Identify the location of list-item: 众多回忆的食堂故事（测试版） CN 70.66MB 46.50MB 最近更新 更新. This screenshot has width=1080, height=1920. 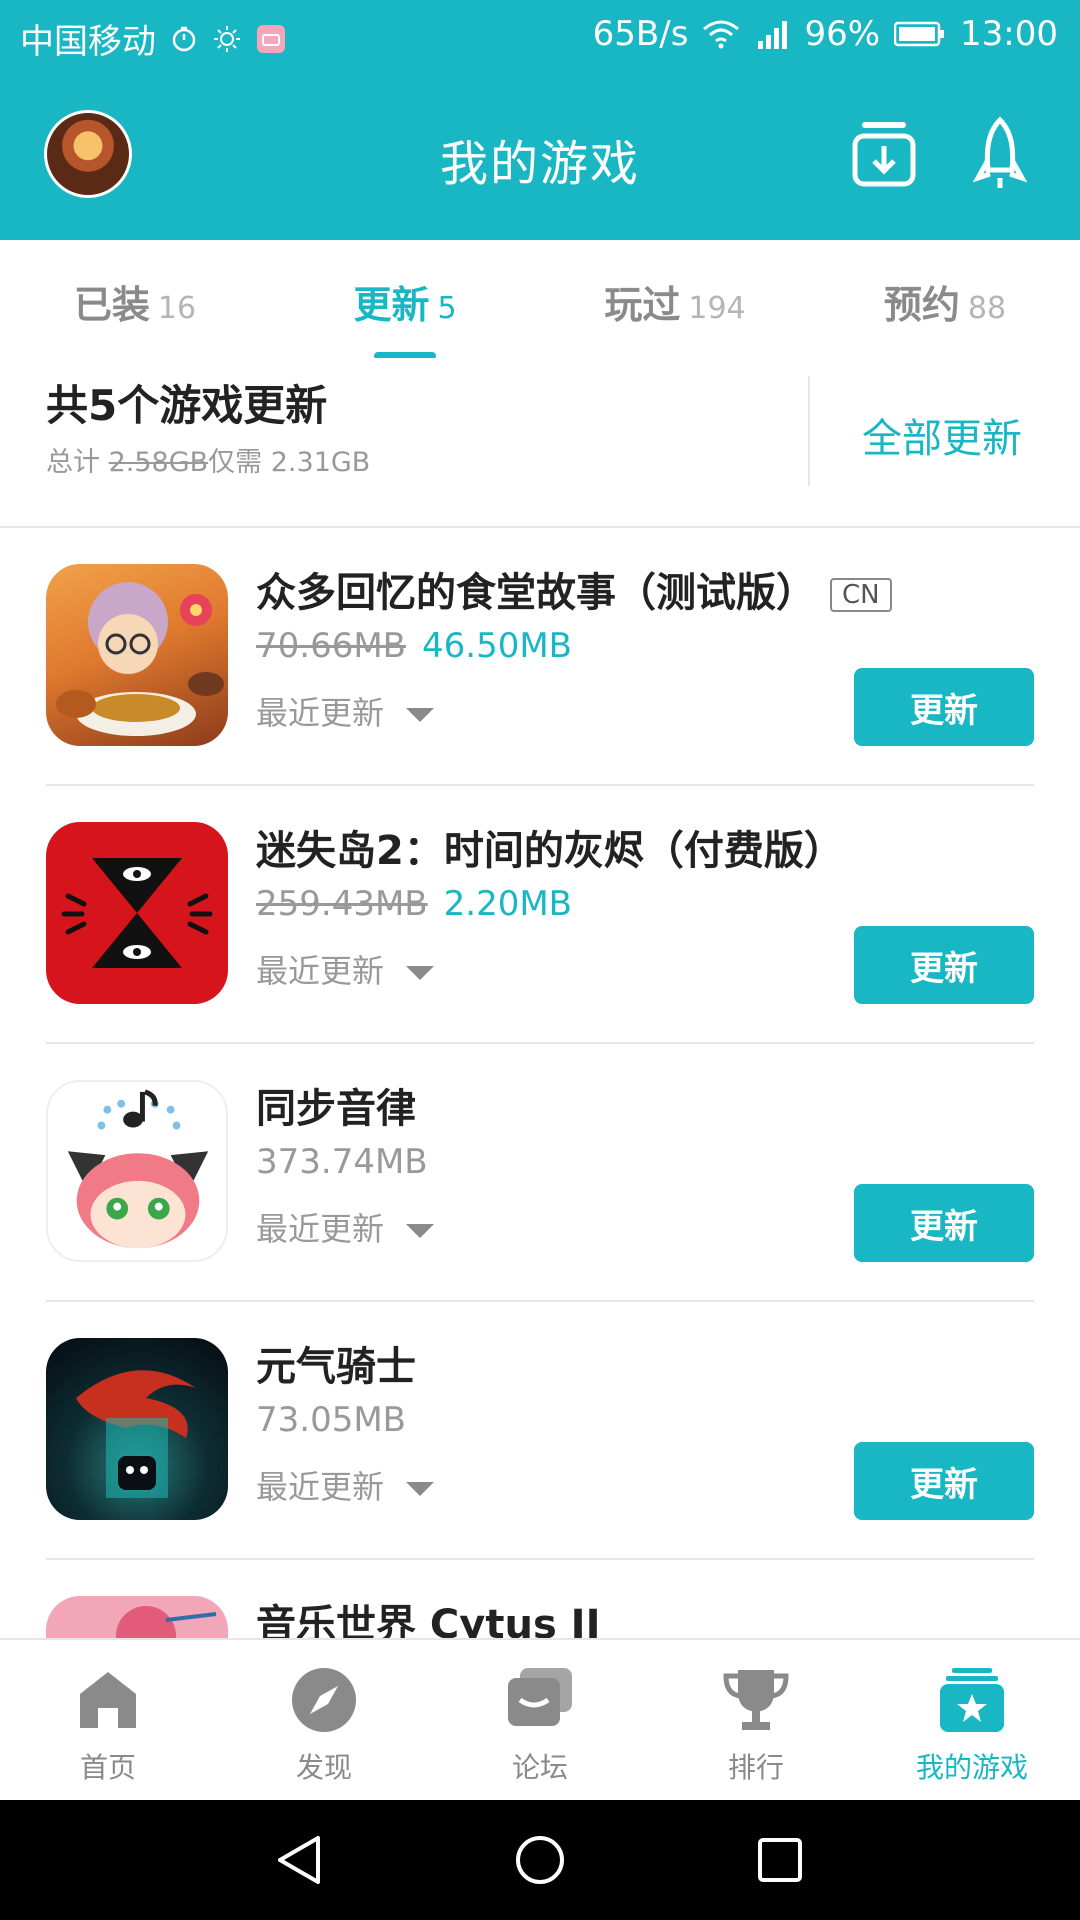
(540, 657).